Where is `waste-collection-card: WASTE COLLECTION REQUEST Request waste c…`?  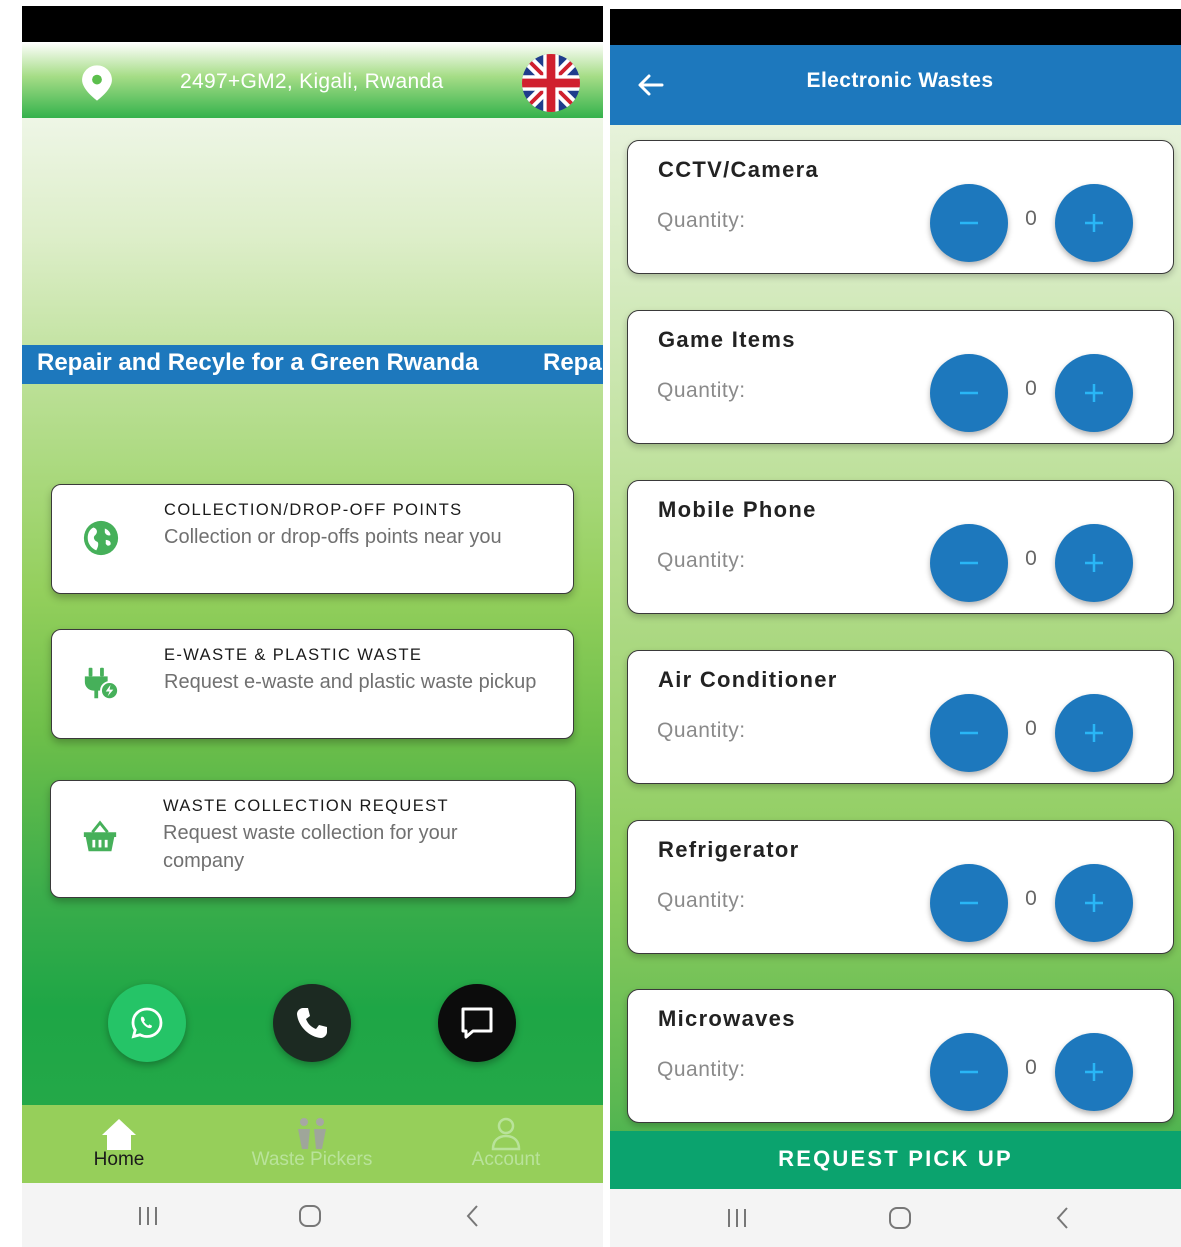
waste-collection-card: WASTE COLLECTION REQUEST Request waste c… is located at coordinates (313, 839).